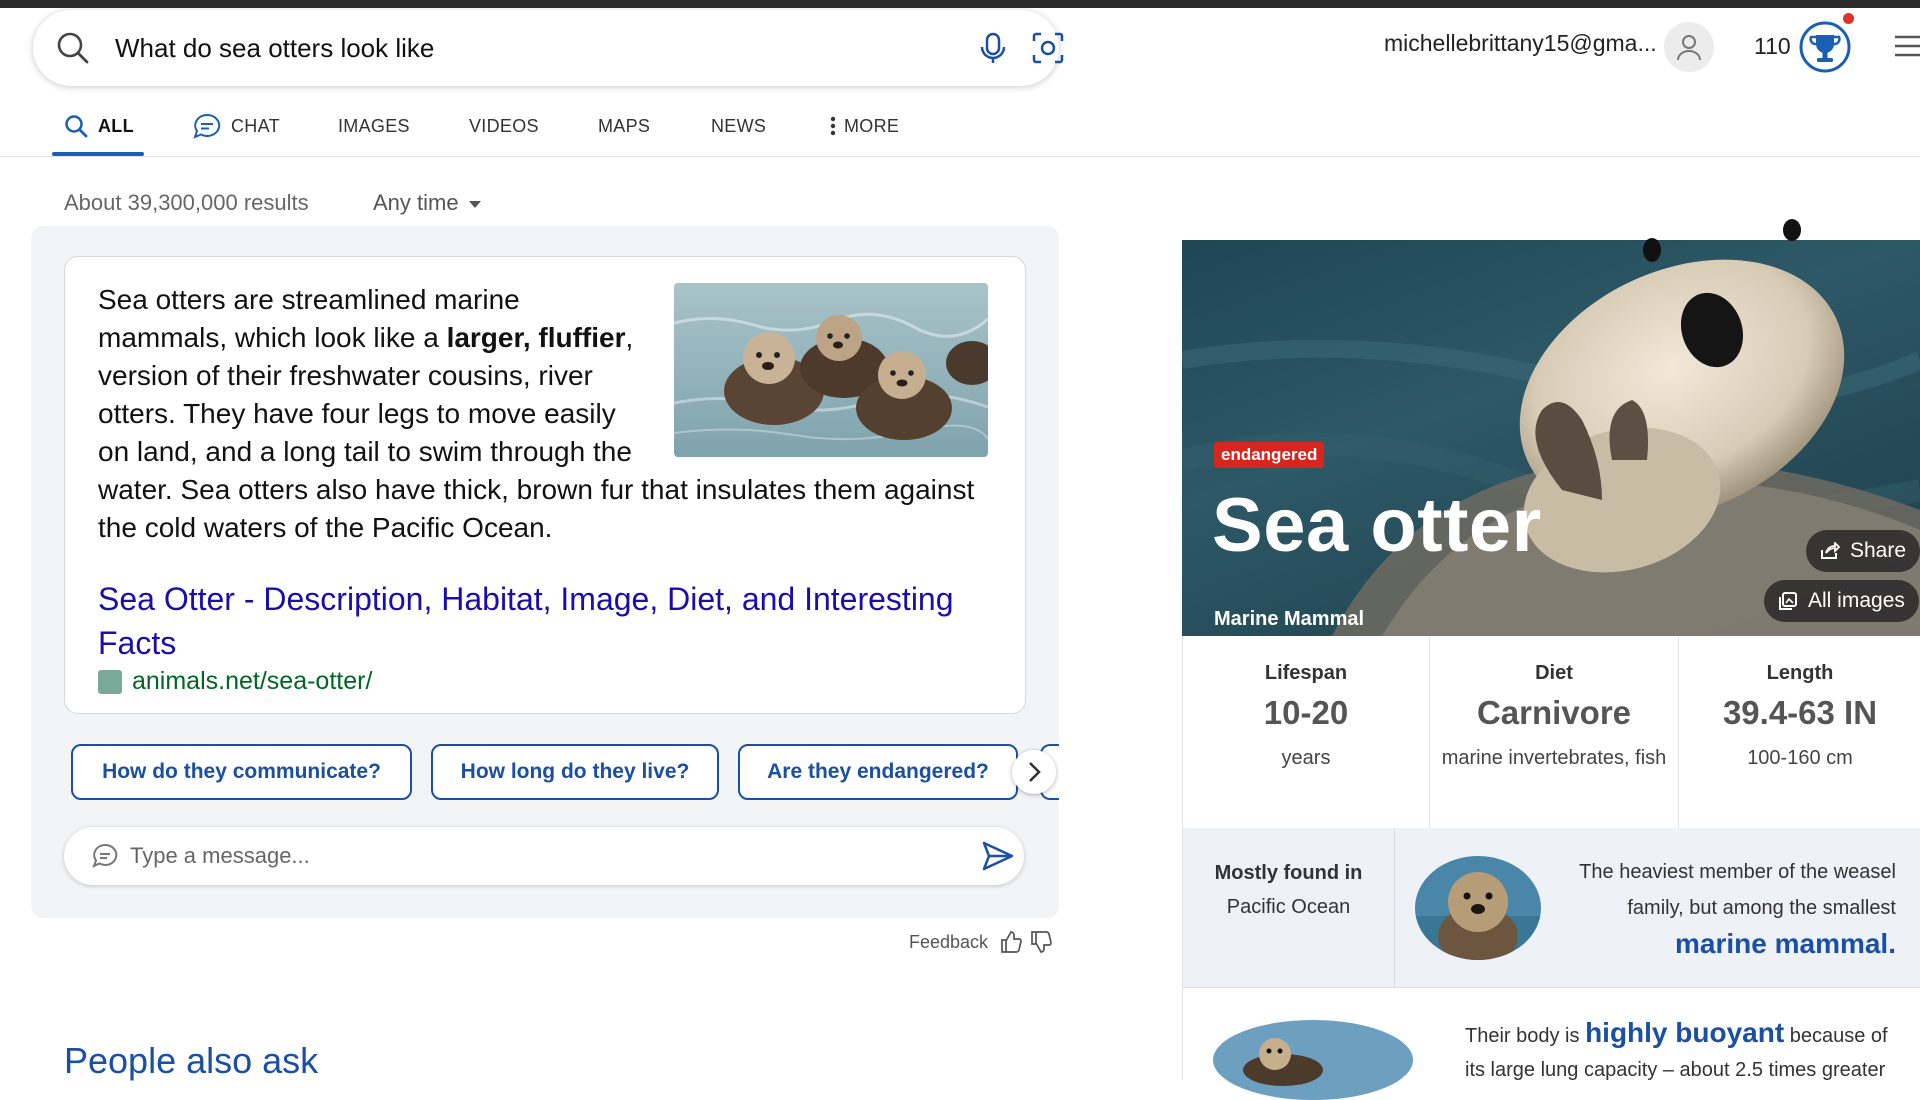  I want to click on rewards-trophy-icon, so click(1825, 47).